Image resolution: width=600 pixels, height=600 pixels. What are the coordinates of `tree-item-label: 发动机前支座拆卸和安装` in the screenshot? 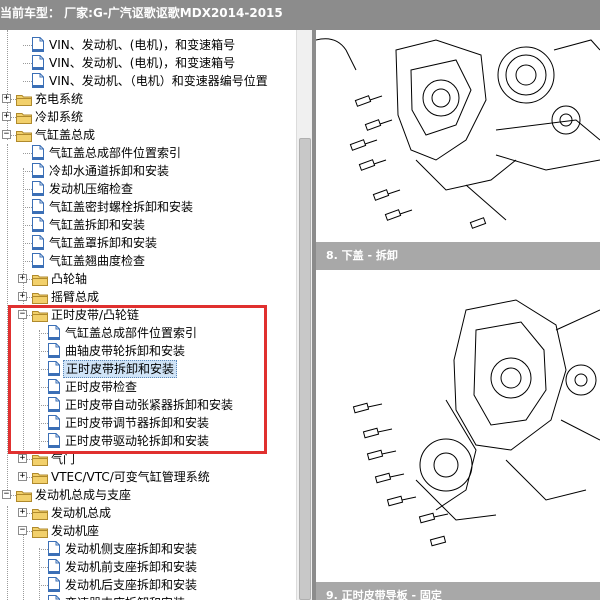 It's located at (131, 567).